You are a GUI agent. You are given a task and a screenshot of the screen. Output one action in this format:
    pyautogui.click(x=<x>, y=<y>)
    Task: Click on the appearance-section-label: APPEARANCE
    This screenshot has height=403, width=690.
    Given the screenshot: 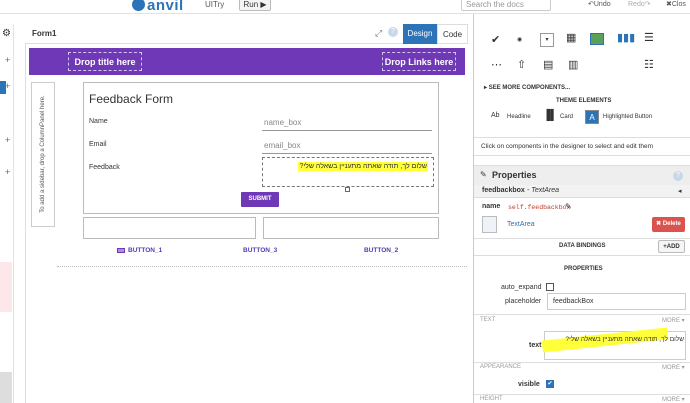 What is the action you would take?
    pyautogui.click(x=501, y=367)
    